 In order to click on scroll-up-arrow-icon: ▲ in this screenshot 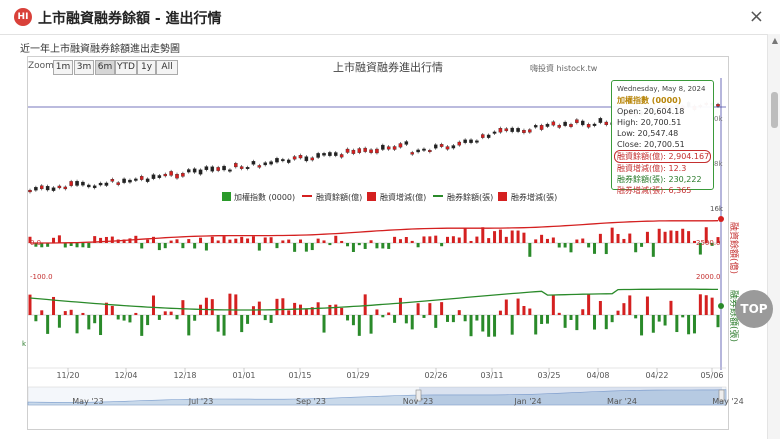, I will do `click(775, 40)`.